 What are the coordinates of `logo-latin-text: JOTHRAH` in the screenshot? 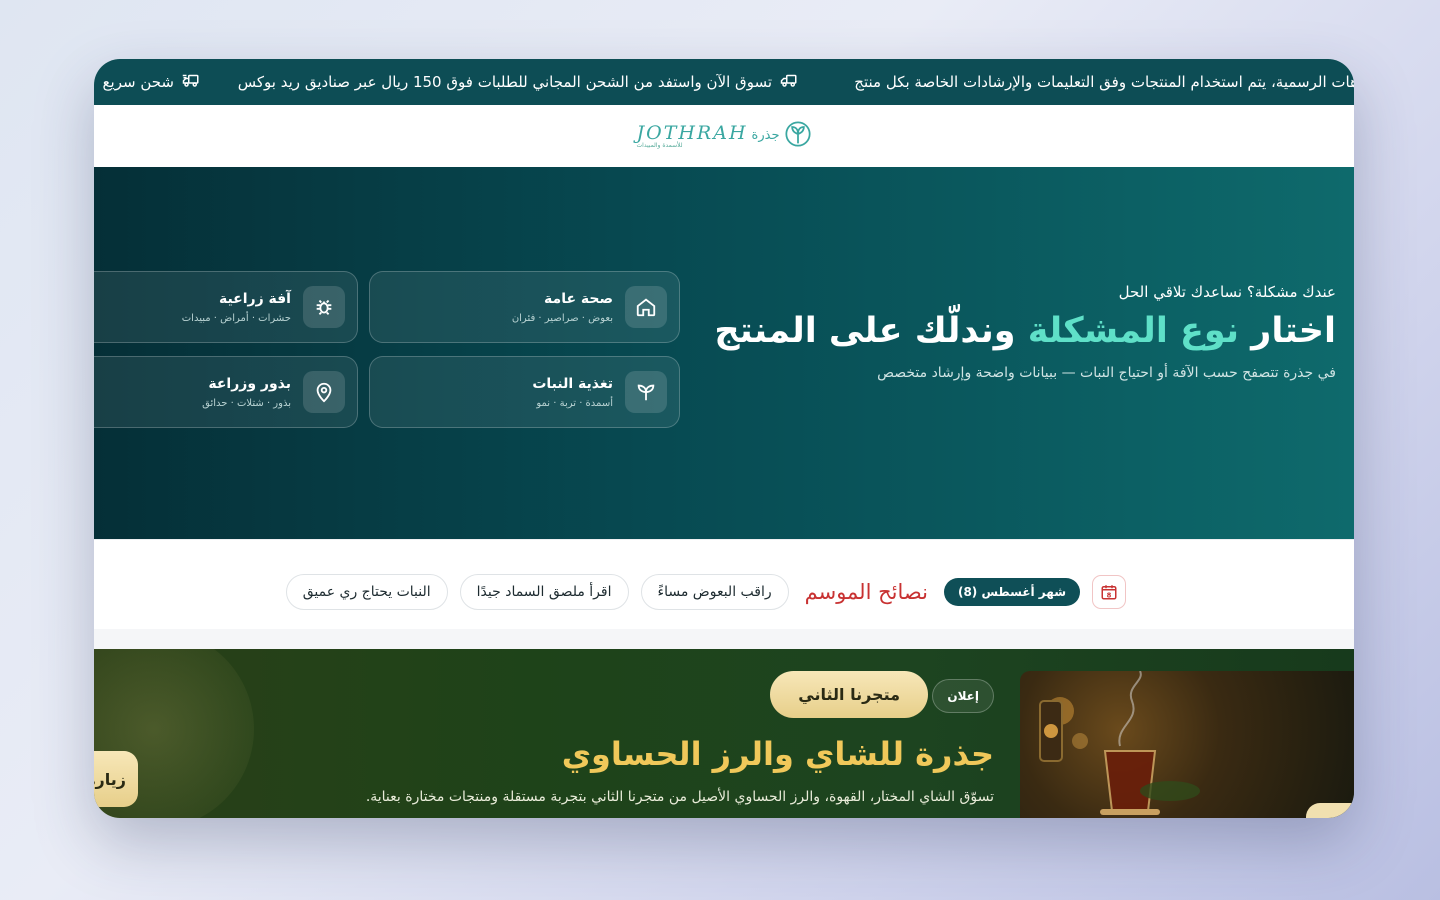 It's located at (692, 132).